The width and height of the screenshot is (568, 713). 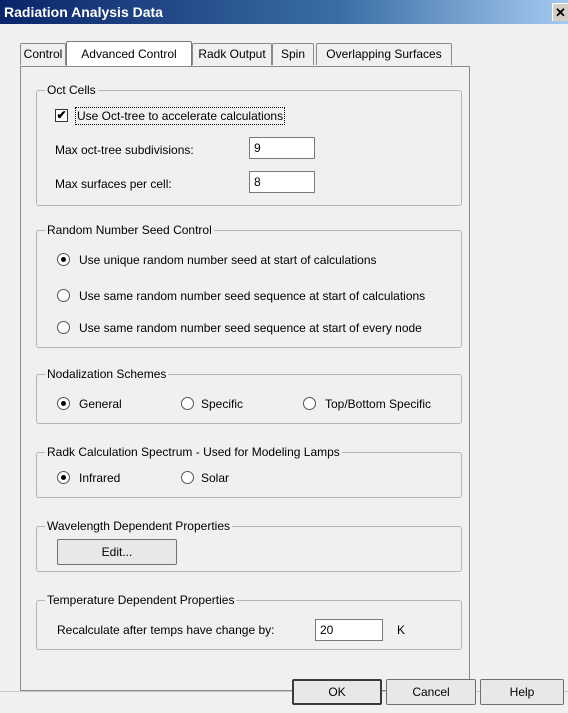 I want to click on oct-cells-title: Oct Cells, so click(x=71, y=90).